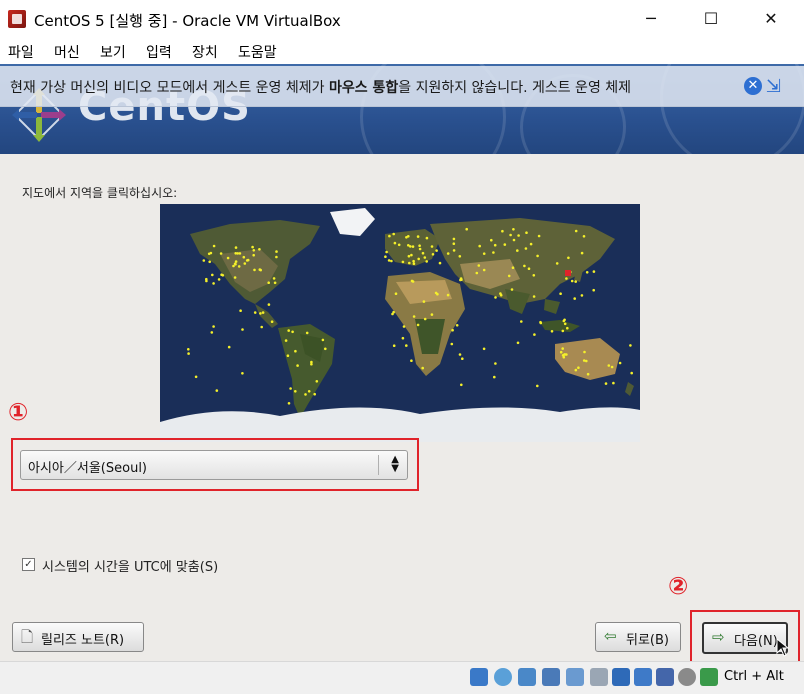 The height and width of the screenshot is (694, 804). What do you see at coordinates (78, 637) in the screenshot?
I see `release-notes-button: 🗋 릴리즈 노트(R)` at bounding box center [78, 637].